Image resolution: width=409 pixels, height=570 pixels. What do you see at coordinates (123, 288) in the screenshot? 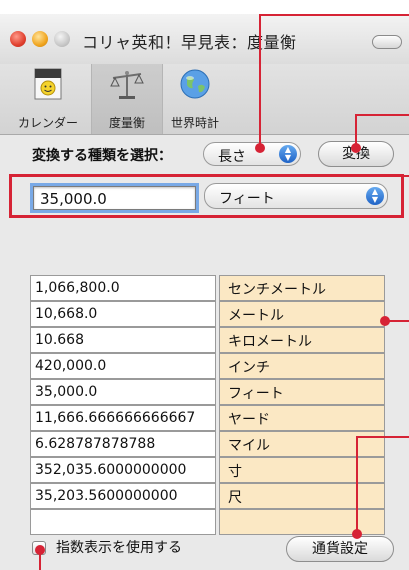
I see `result-value-cell: 1,066,800.0` at bounding box center [123, 288].